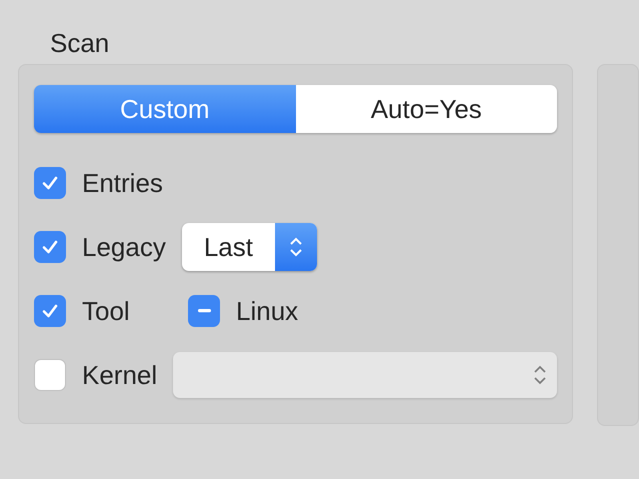 The width and height of the screenshot is (639, 479). Describe the element at coordinates (249, 247) in the screenshot. I see `popup-button: Last` at that location.